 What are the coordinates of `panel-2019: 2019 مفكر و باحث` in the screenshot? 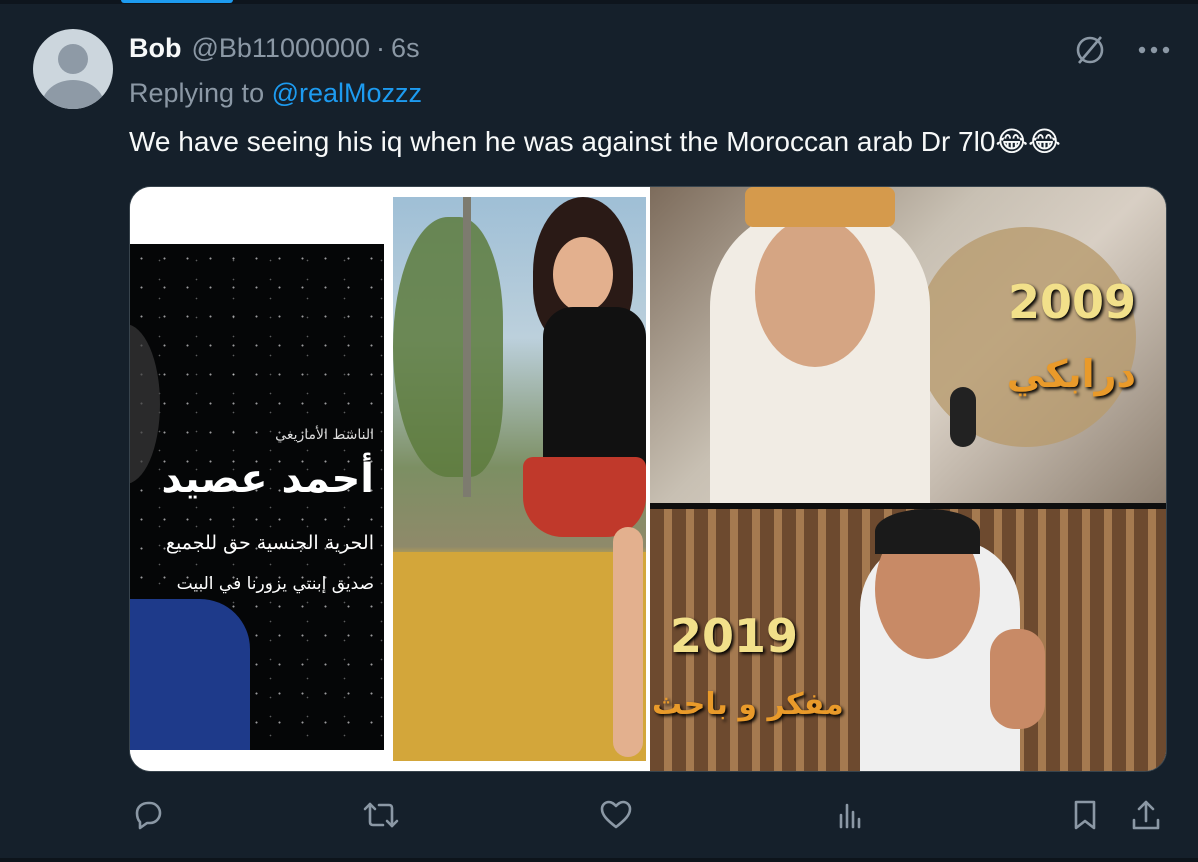 It's located at (908, 640).